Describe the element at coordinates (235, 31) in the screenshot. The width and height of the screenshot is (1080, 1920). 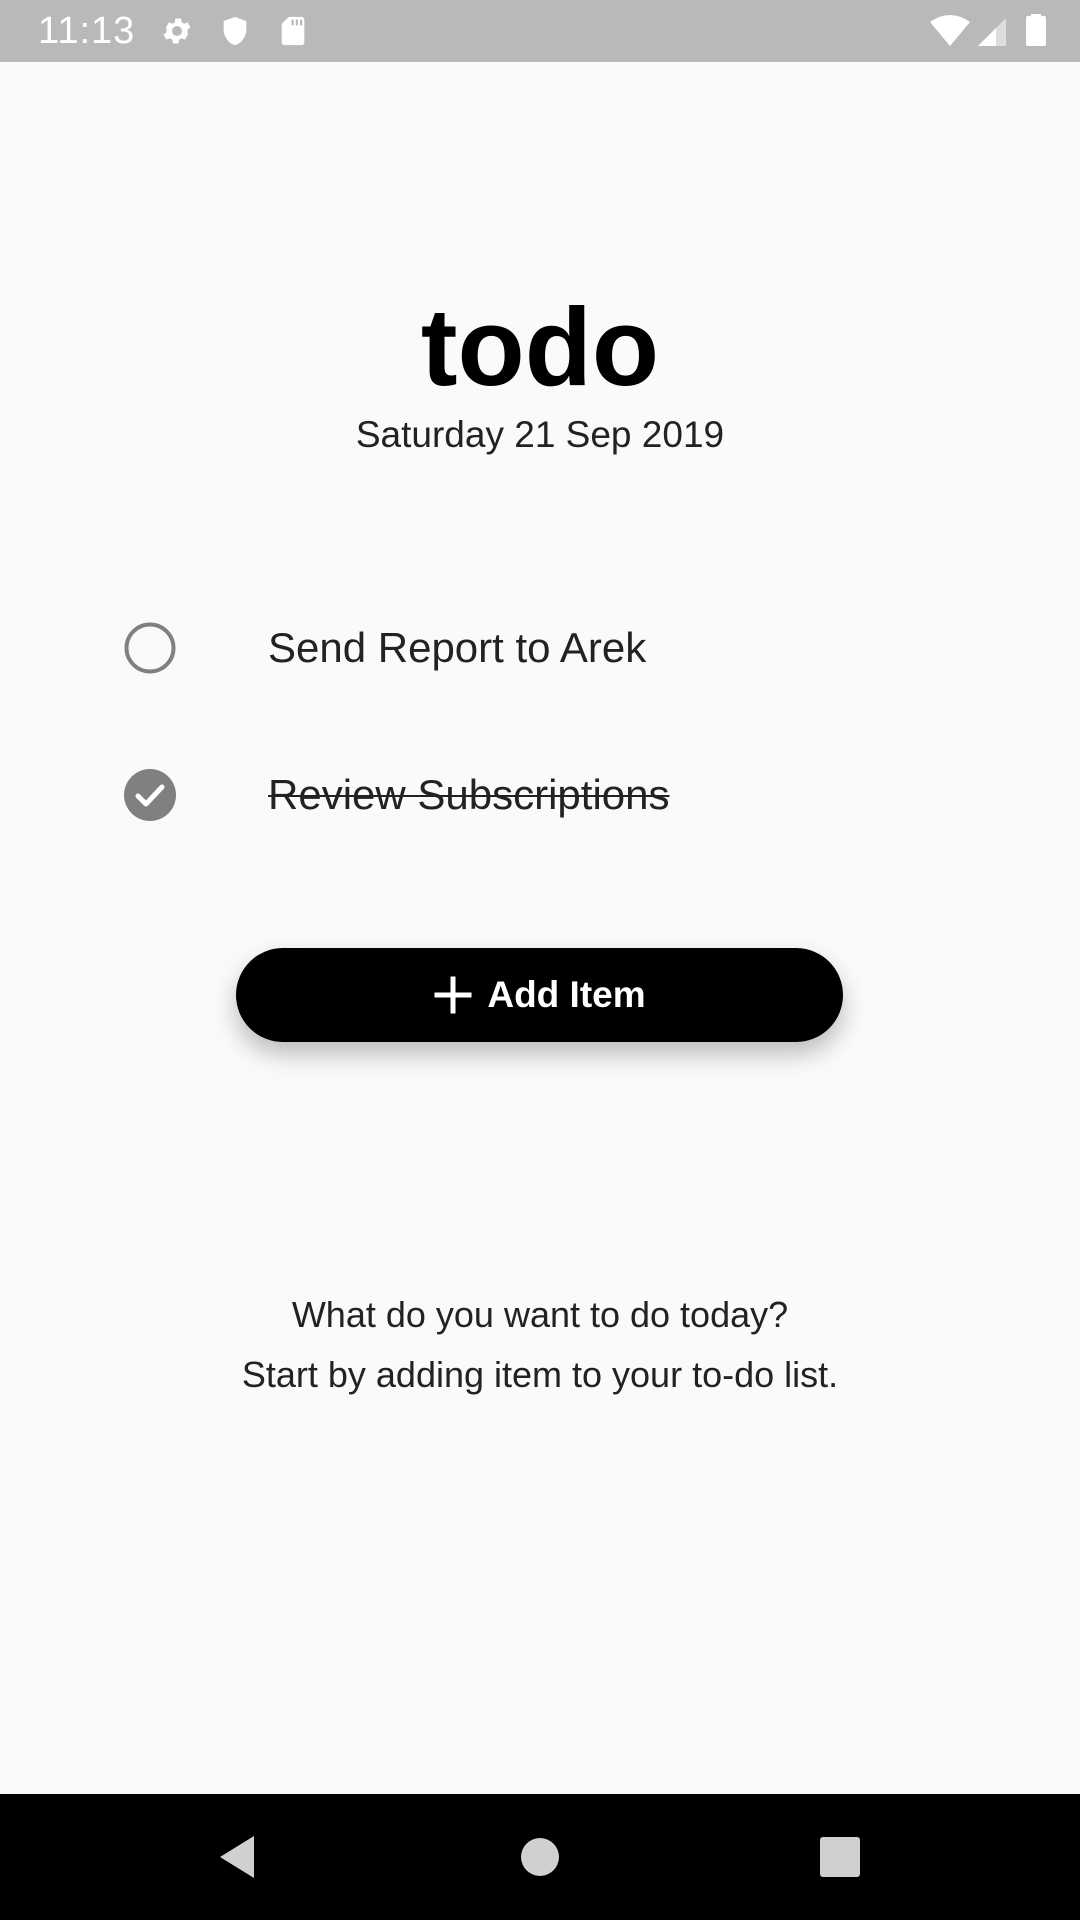
I see `shield-icon` at that location.